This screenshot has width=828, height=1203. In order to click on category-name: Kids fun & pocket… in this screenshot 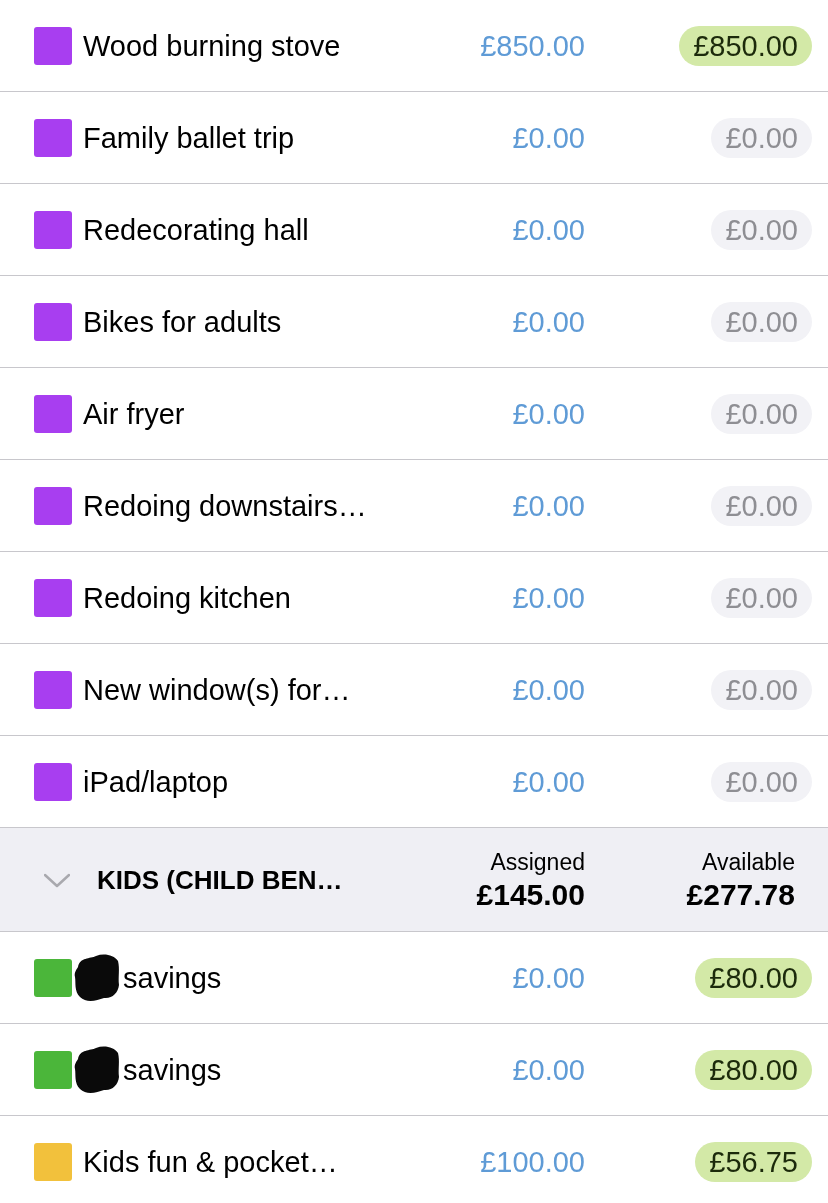, I will do `click(210, 1161)`.